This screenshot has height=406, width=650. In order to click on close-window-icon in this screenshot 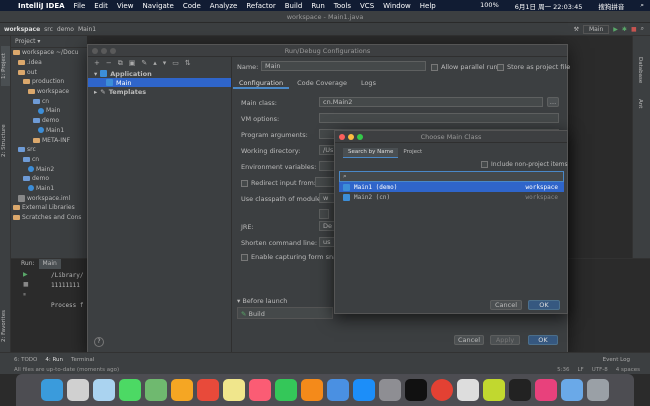, I will do `click(95, 51)`.